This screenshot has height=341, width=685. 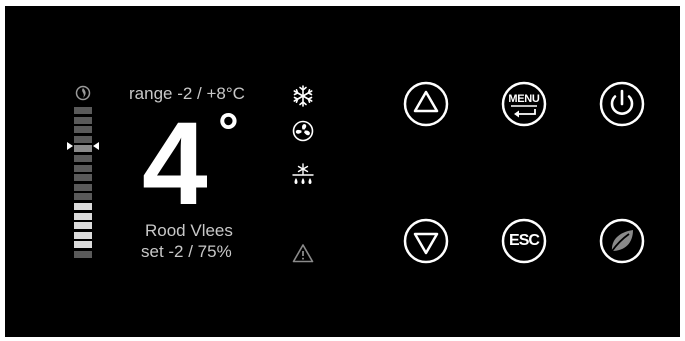 I want to click on setpoint-label: set -2 / 75%, so click(x=186, y=251).